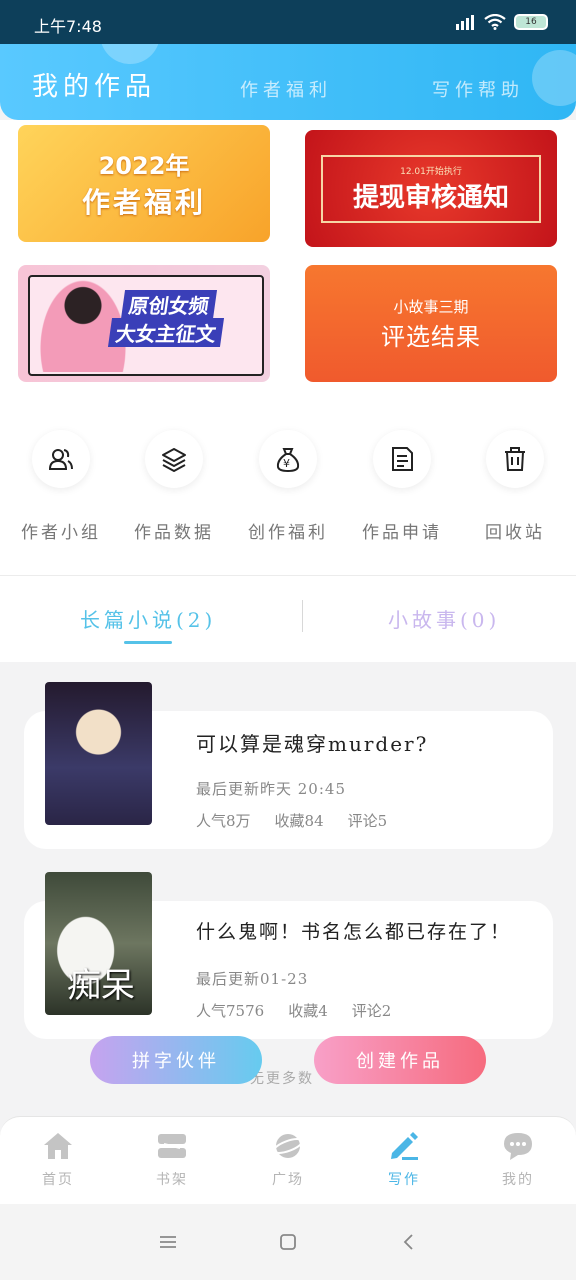 Image resolution: width=576 pixels, height=1280 pixels. I want to click on work-type-tabs: 长篇小说(2) 小故事(0), so click(288, 618).